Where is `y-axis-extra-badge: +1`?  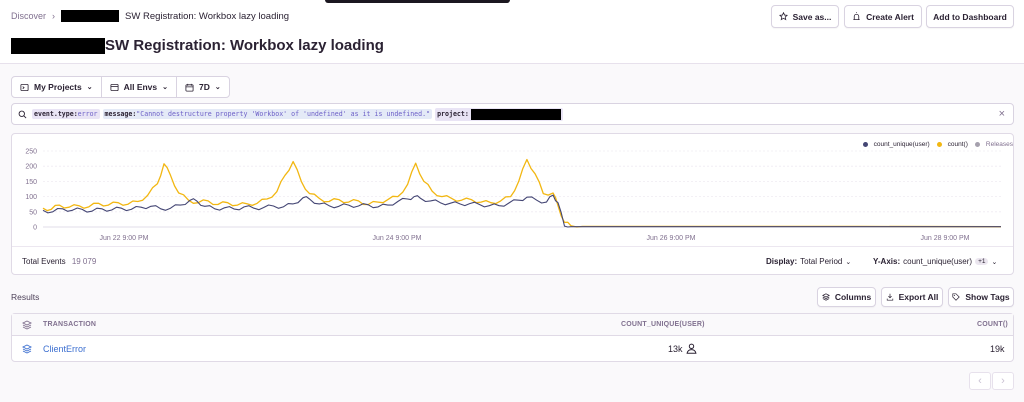 y-axis-extra-badge: +1 is located at coordinates (982, 261).